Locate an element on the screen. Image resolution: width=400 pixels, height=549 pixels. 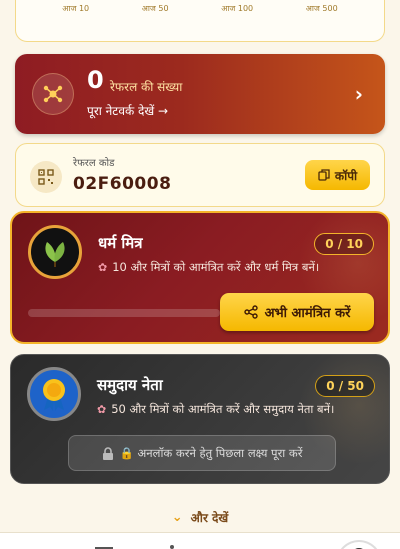
referral-code-label: रेफरल कोड is located at coordinates (94, 163).